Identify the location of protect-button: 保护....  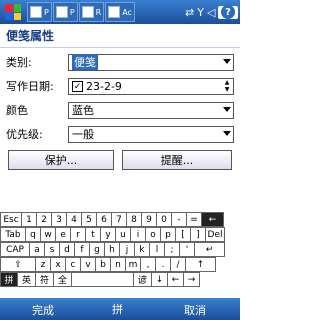
(61, 160).